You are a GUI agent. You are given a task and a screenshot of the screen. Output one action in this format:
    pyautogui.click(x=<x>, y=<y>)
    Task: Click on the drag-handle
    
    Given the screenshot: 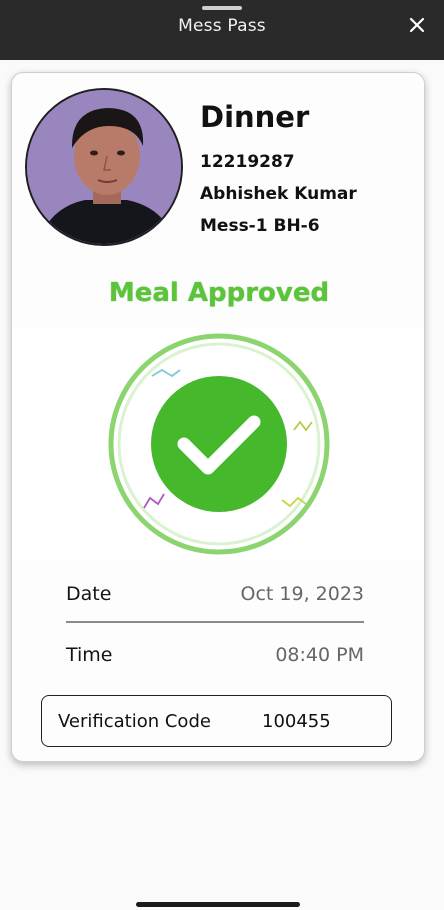 What is the action you would take?
    pyautogui.click(x=222, y=8)
    